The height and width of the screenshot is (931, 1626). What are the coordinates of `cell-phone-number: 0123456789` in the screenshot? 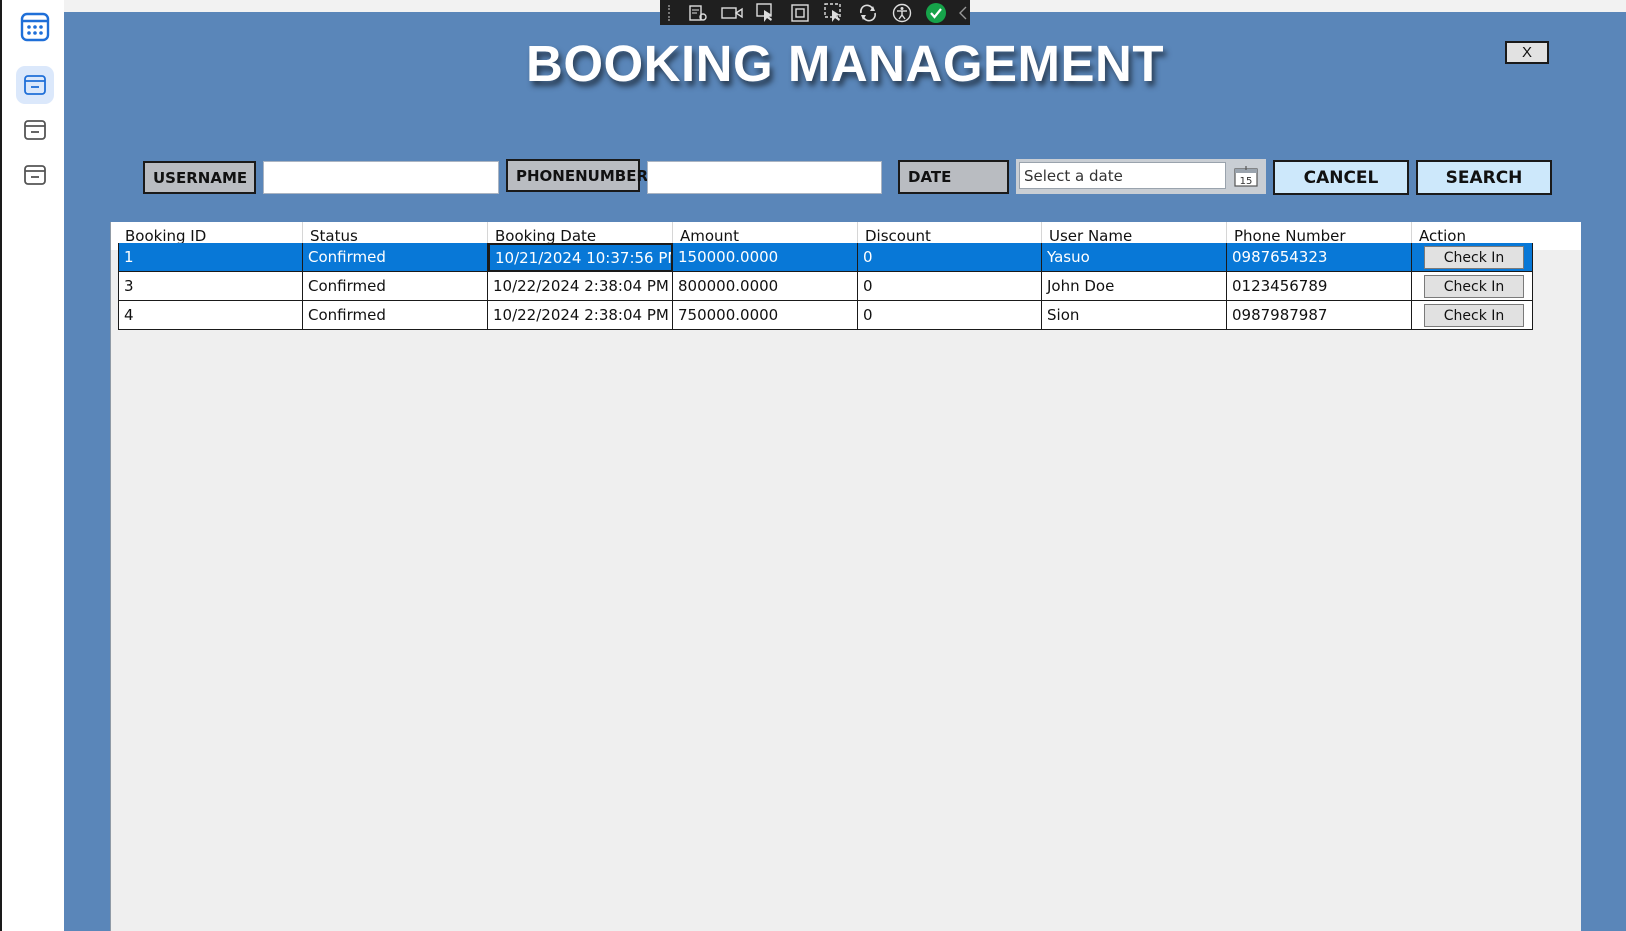 It's located at (1319, 286).